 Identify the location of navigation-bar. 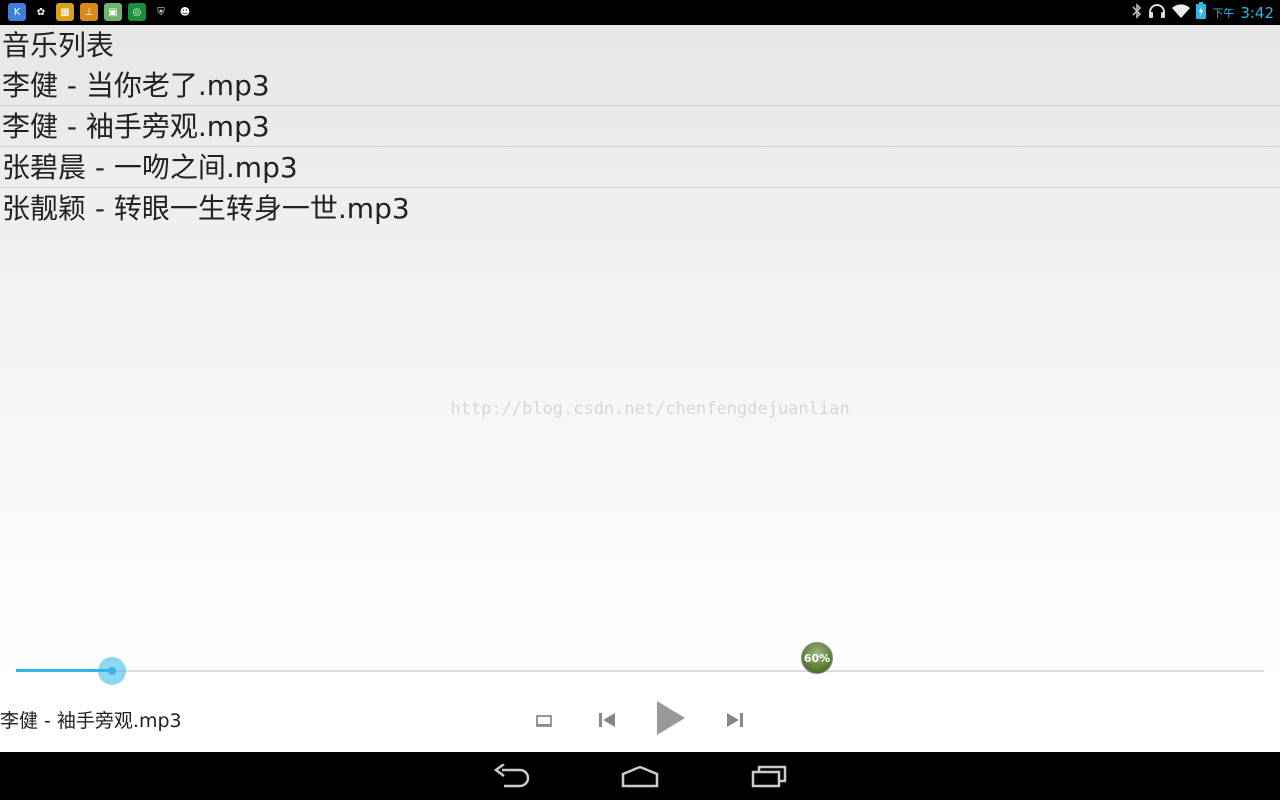
(640, 776).